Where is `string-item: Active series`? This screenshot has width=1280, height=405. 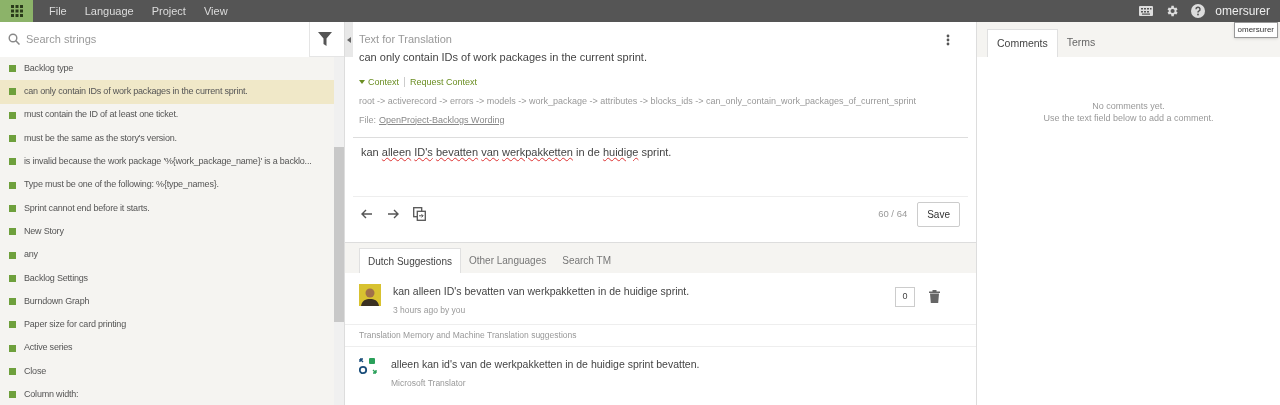
string-item: Active series is located at coordinates (167, 348).